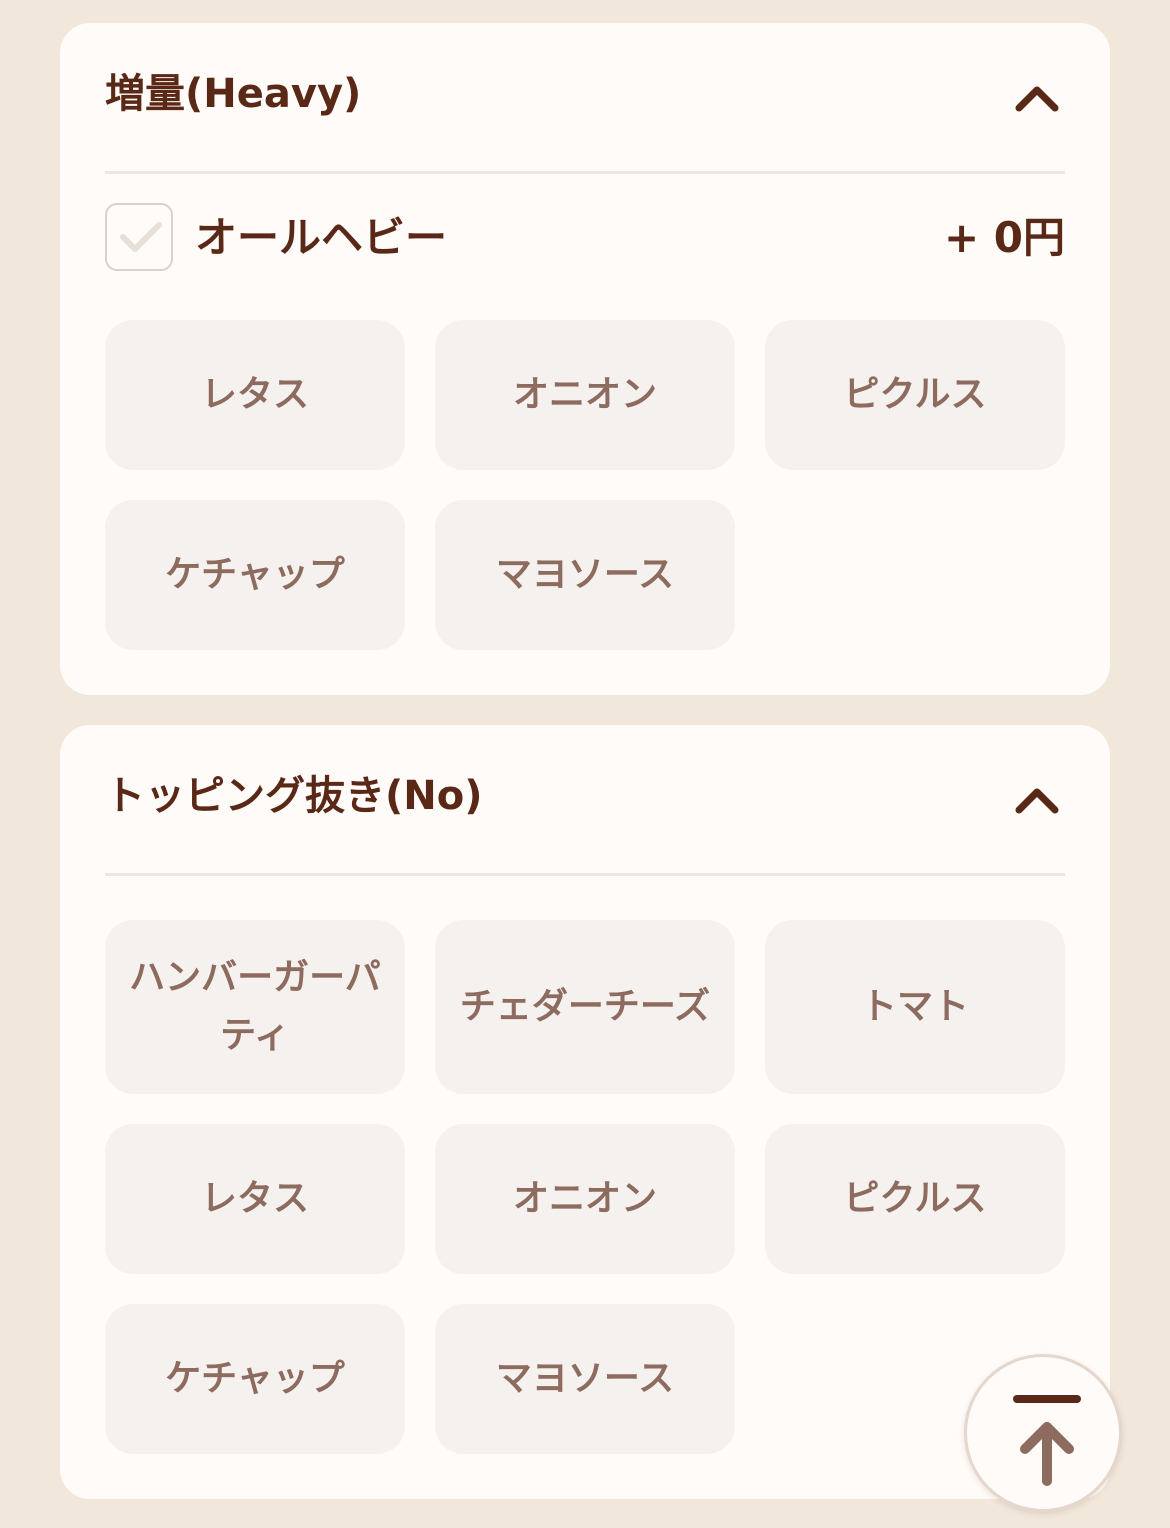 Image resolution: width=1170 pixels, height=1528 pixels. I want to click on heavy-option-button: マヨソース, so click(585, 575).